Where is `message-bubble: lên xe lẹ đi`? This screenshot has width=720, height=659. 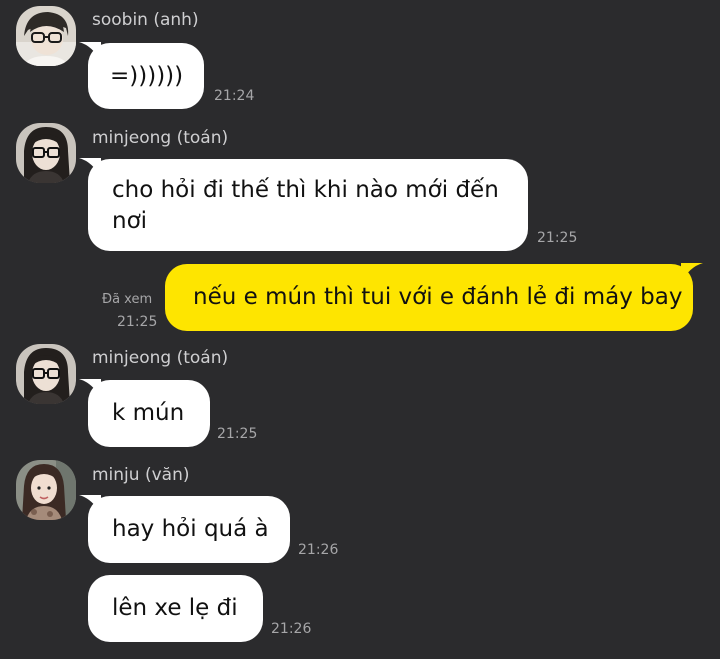 message-bubble: lên xe lẹ đi is located at coordinates (175, 608).